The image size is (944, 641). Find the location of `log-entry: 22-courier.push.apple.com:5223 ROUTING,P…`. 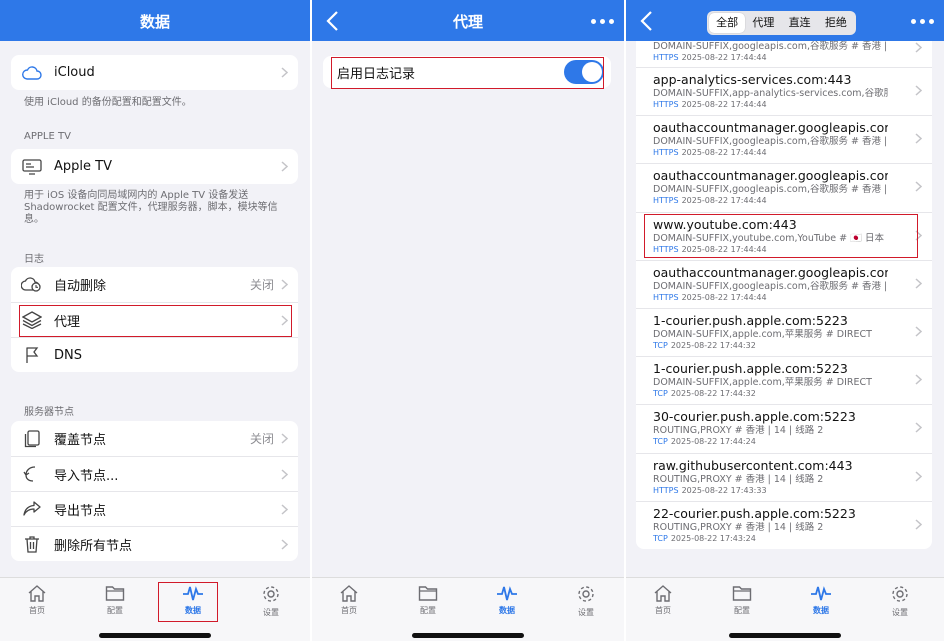

log-entry: 22-courier.push.apple.com:5223 ROUTING,P… is located at coordinates (784, 524).